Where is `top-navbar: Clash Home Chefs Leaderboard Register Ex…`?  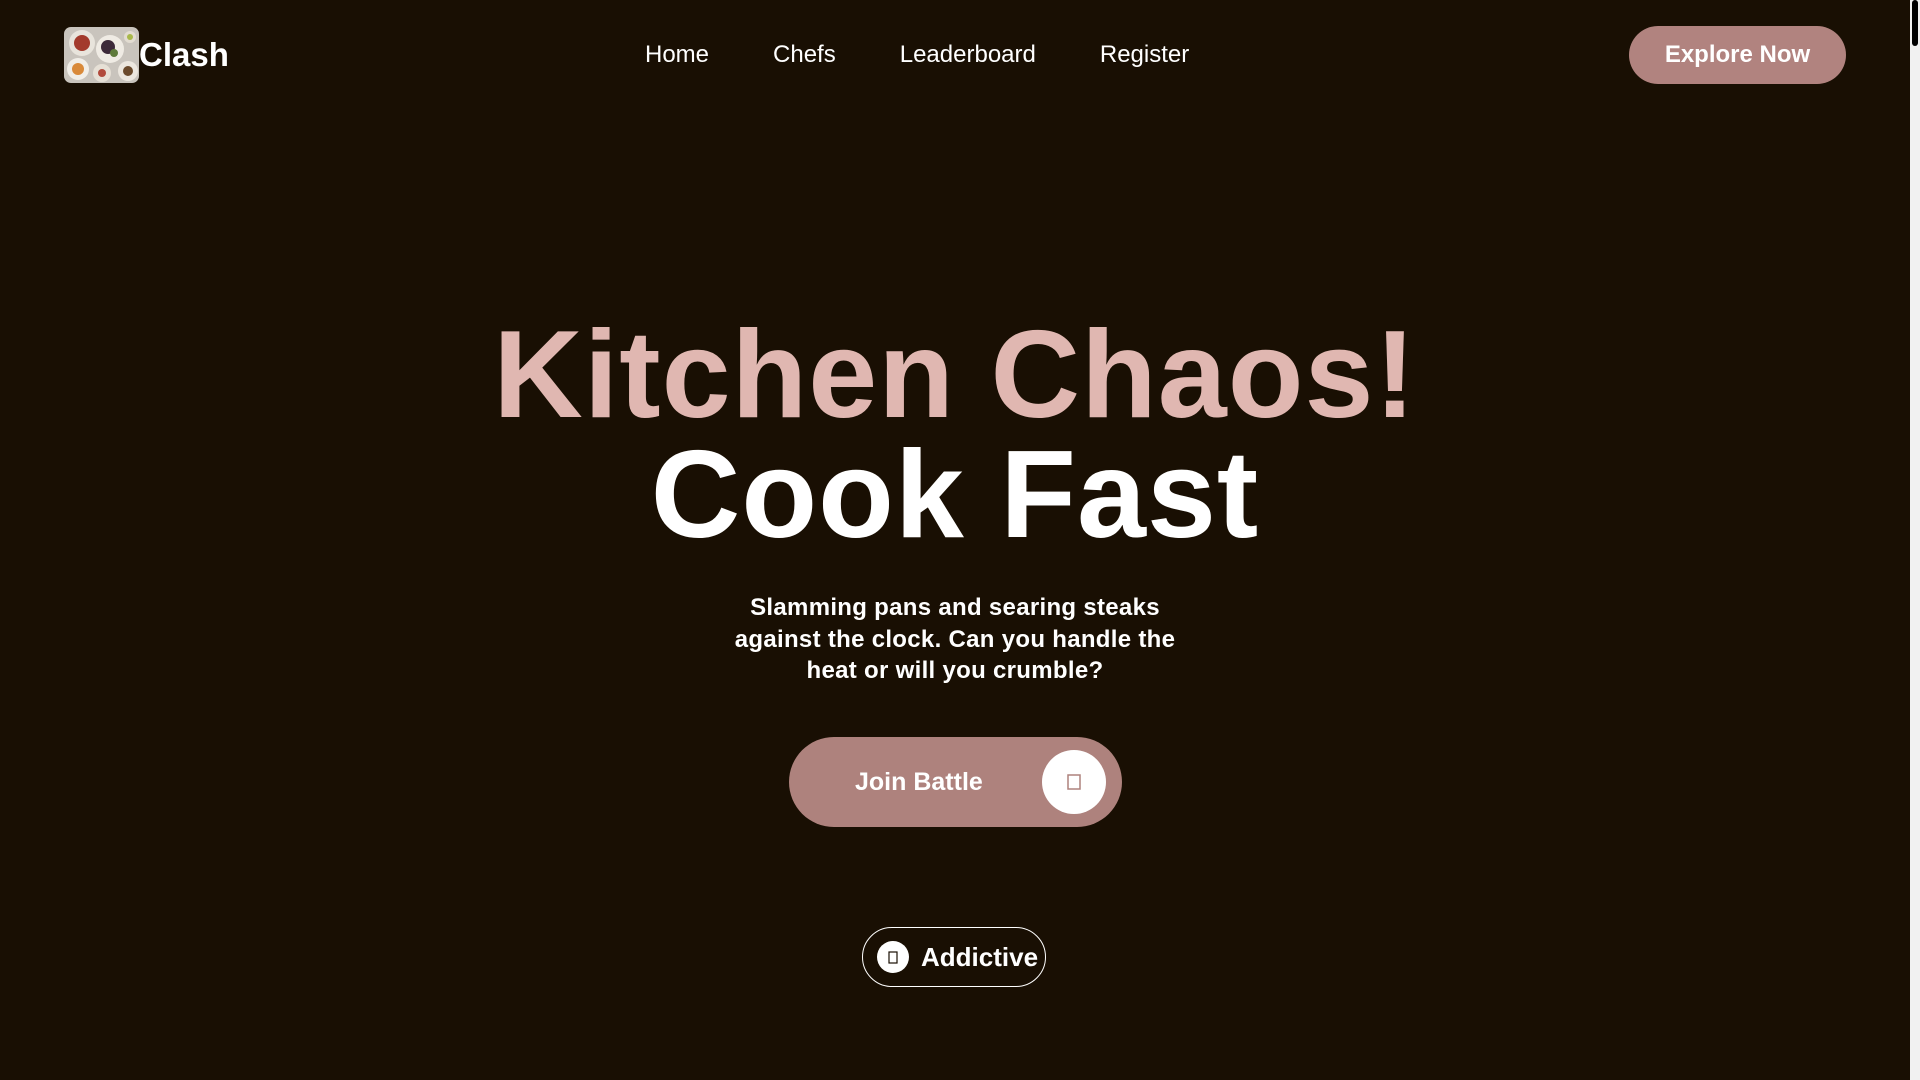
top-navbar: Clash Home Chefs Leaderboard Register Ex… is located at coordinates (955, 55).